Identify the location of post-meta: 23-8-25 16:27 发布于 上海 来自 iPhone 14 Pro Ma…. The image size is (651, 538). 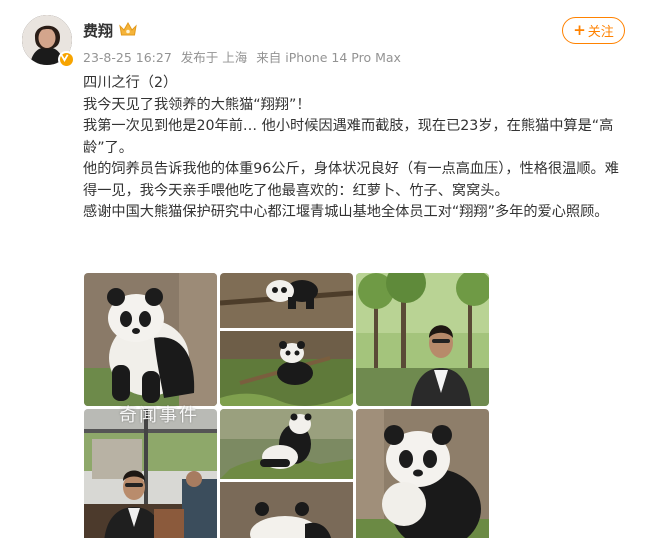
(244, 56).